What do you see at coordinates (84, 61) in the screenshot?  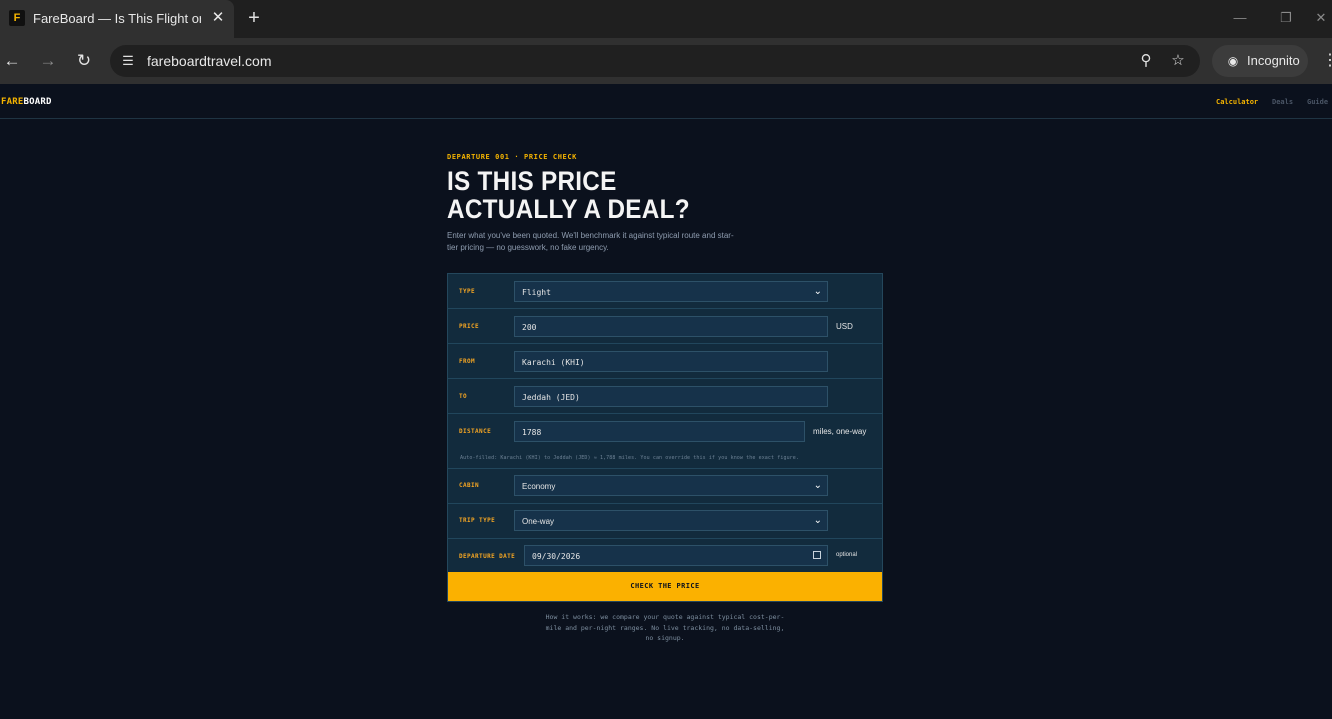 I see `reload-icon: ↻` at bounding box center [84, 61].